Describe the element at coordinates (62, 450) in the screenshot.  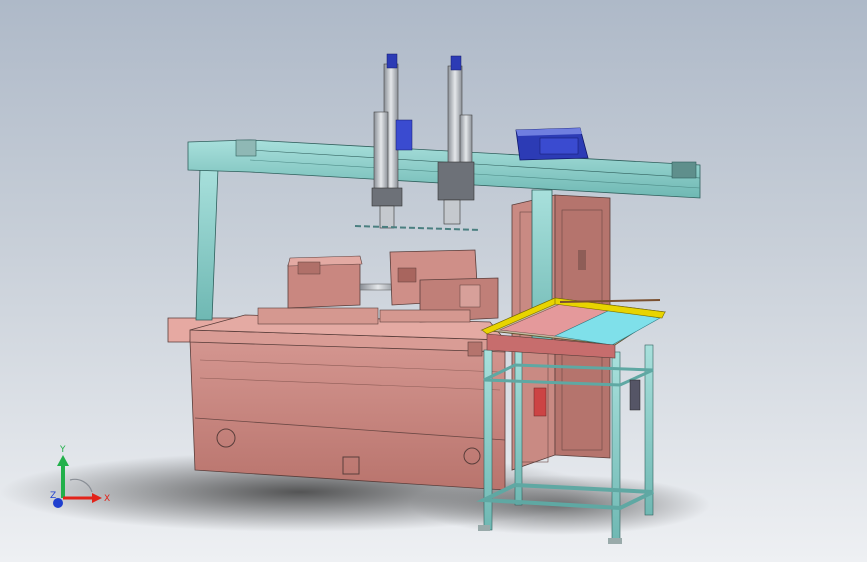
I see `y-axis-label: Y` at that location.